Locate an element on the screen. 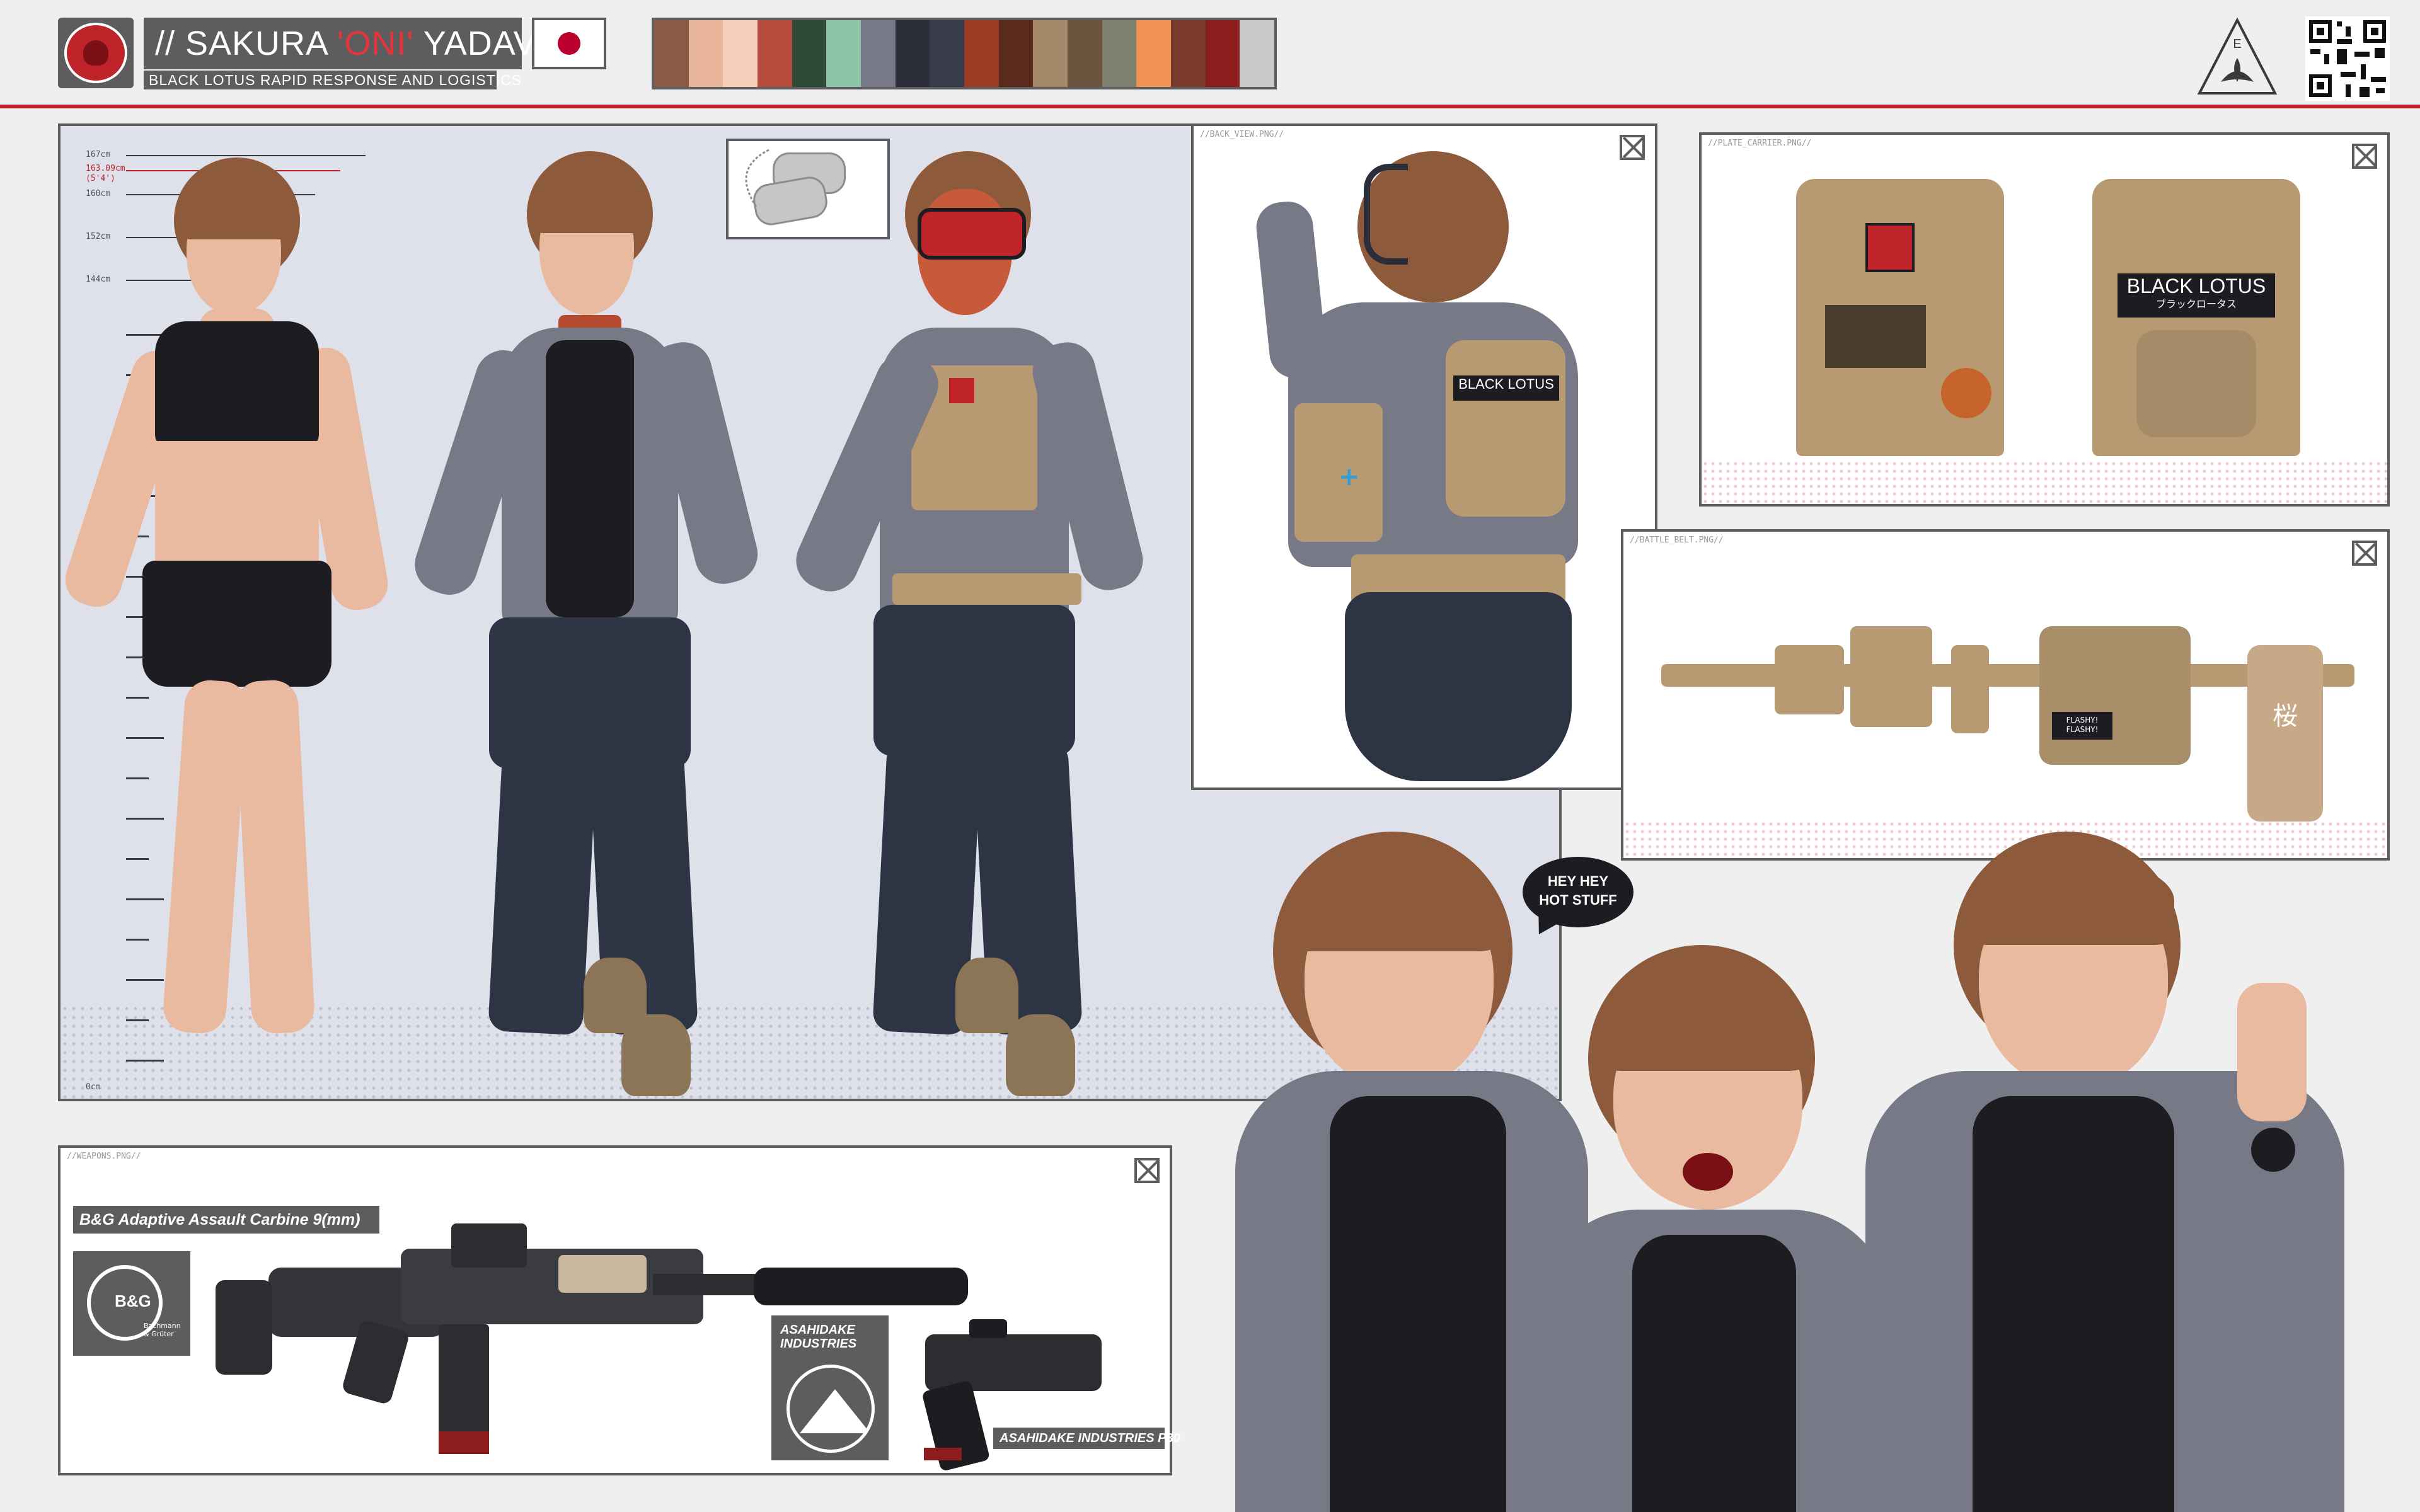 Image resolution: width=2420 pixels, height=1512 pixels. oni-emblem-icon is located at coordinates (96, 53).